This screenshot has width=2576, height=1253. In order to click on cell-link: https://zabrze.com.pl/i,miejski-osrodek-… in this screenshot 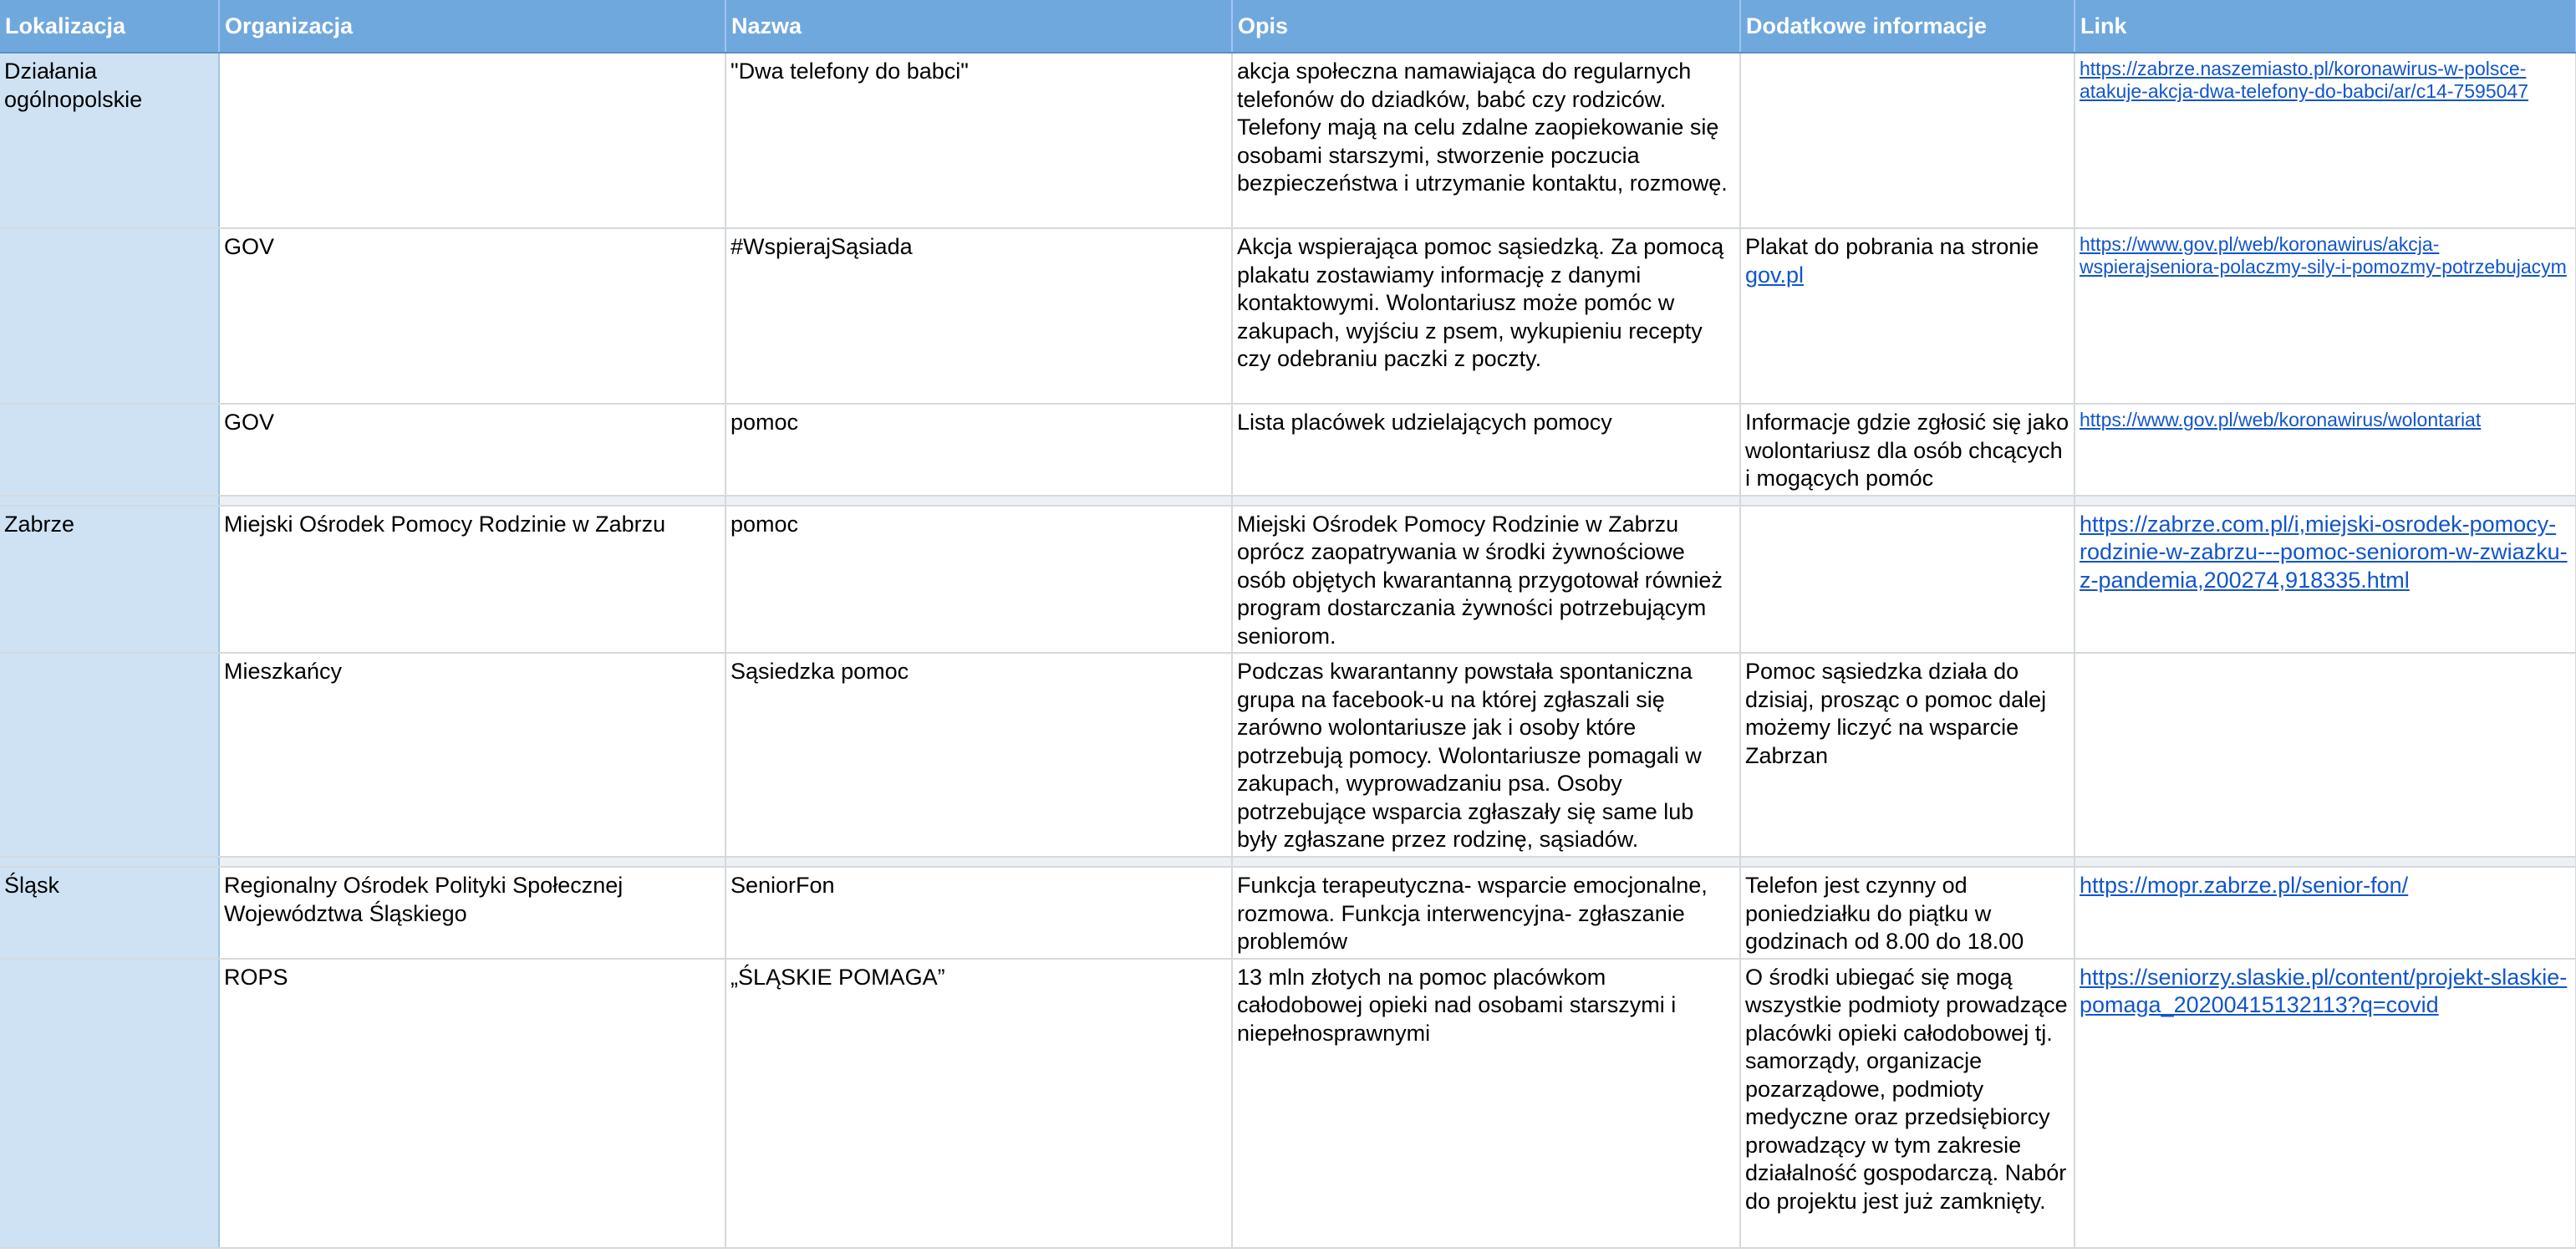, I will do `click(2325, 579)`.